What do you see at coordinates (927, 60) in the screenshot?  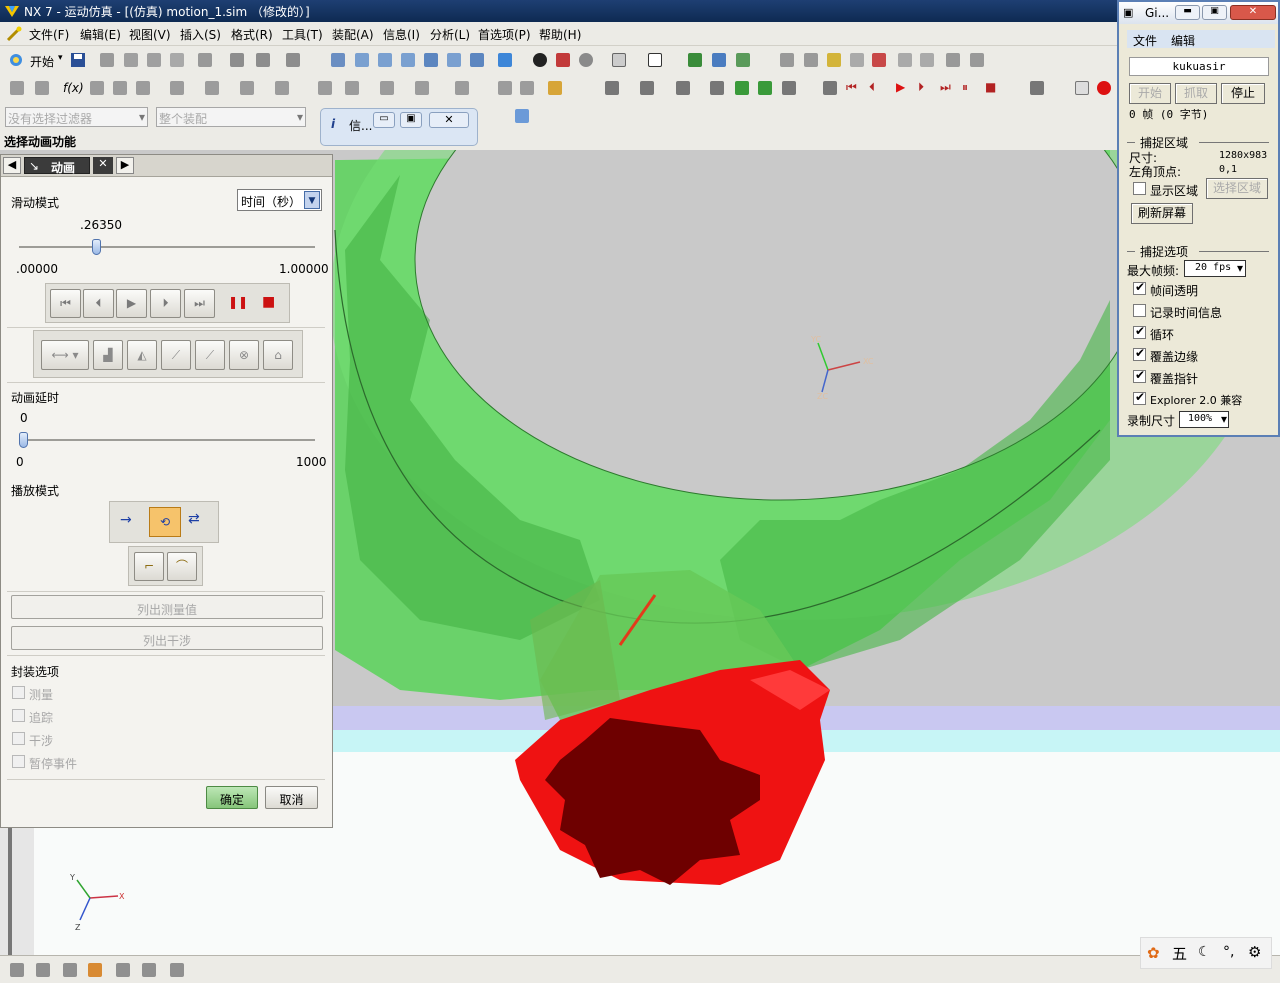 I see `pointer-filter-icon` at bounding box center [927, 60].